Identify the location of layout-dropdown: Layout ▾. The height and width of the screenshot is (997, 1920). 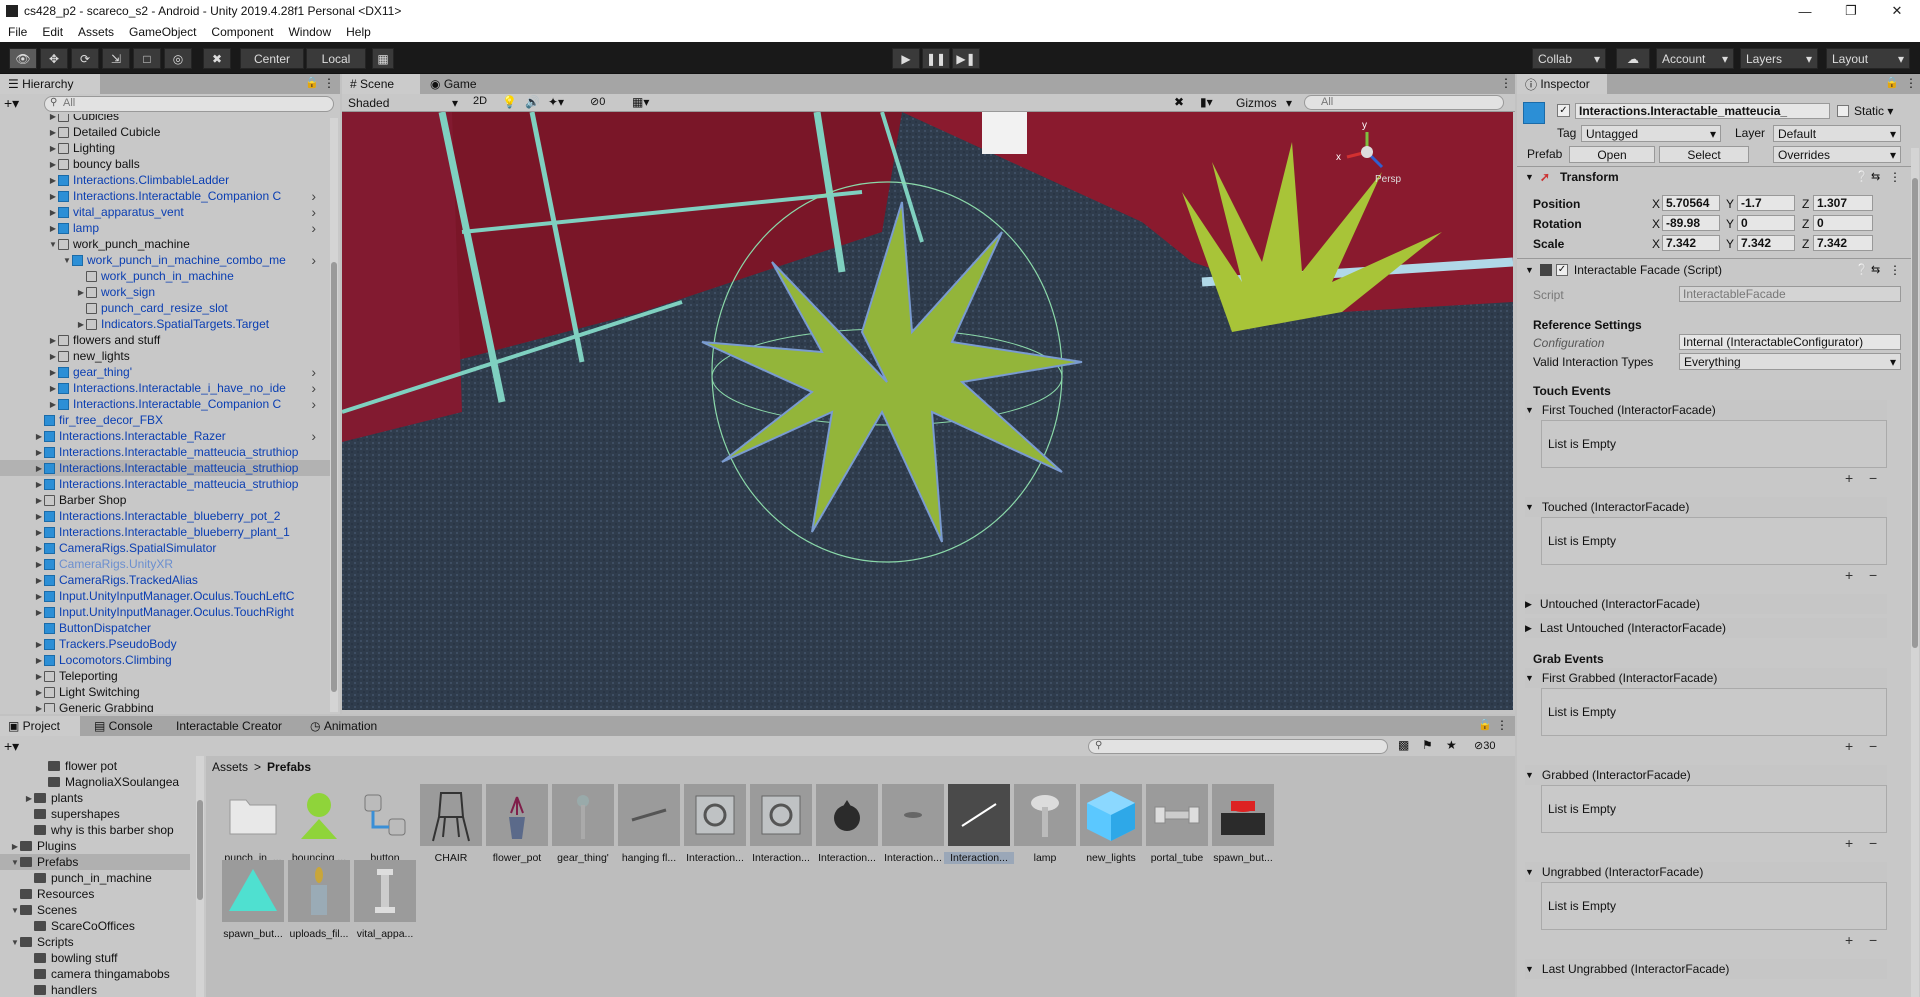
(1868, 58).